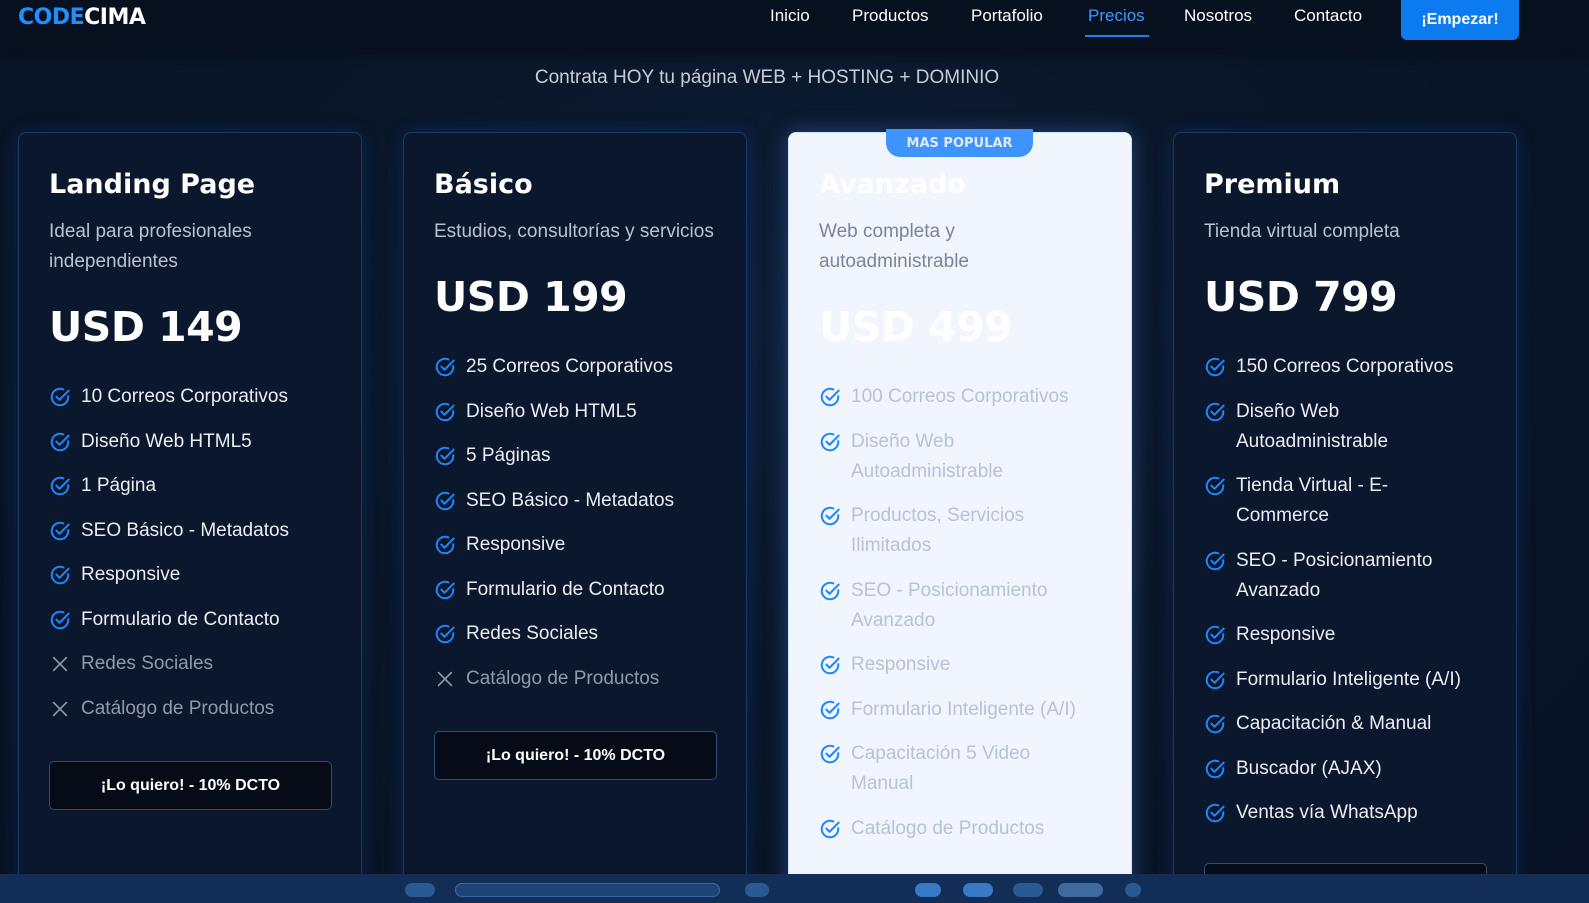 The height and width of the screenshot is (903, 1589). What do you see at coordinates (531, 297) in the screenshot?
I see `plan-price: USD 199` at bounding box center [531, 297].